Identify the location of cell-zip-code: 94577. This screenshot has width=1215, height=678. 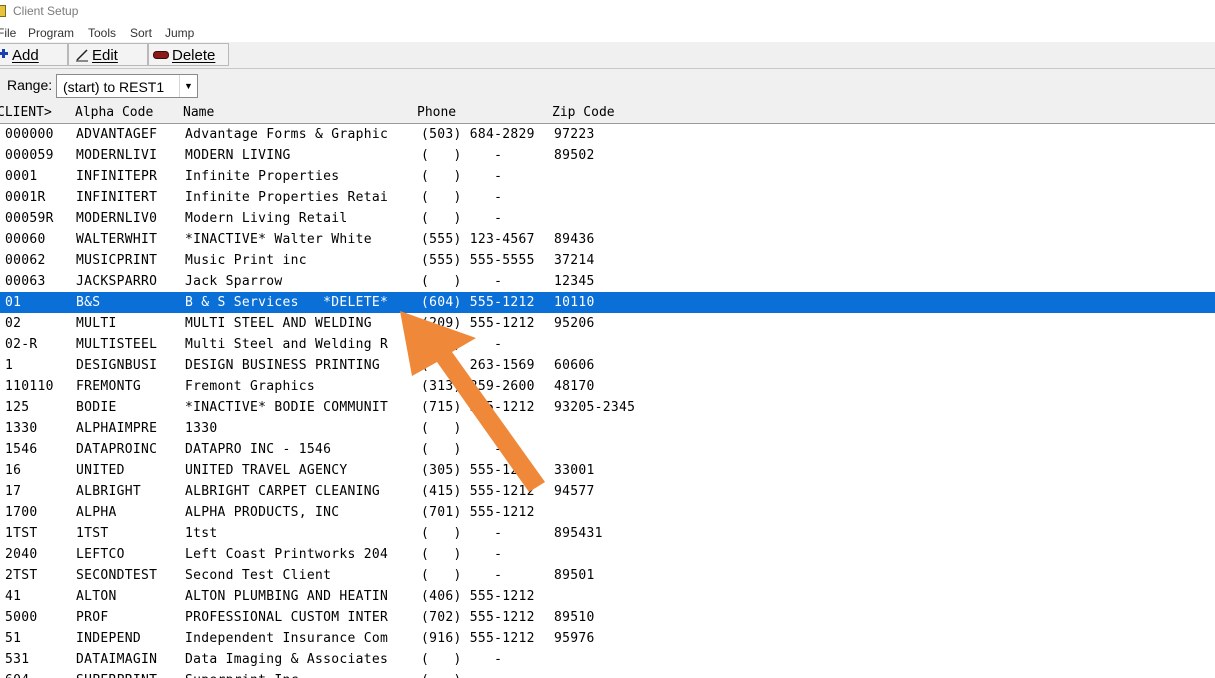
(574, 491).